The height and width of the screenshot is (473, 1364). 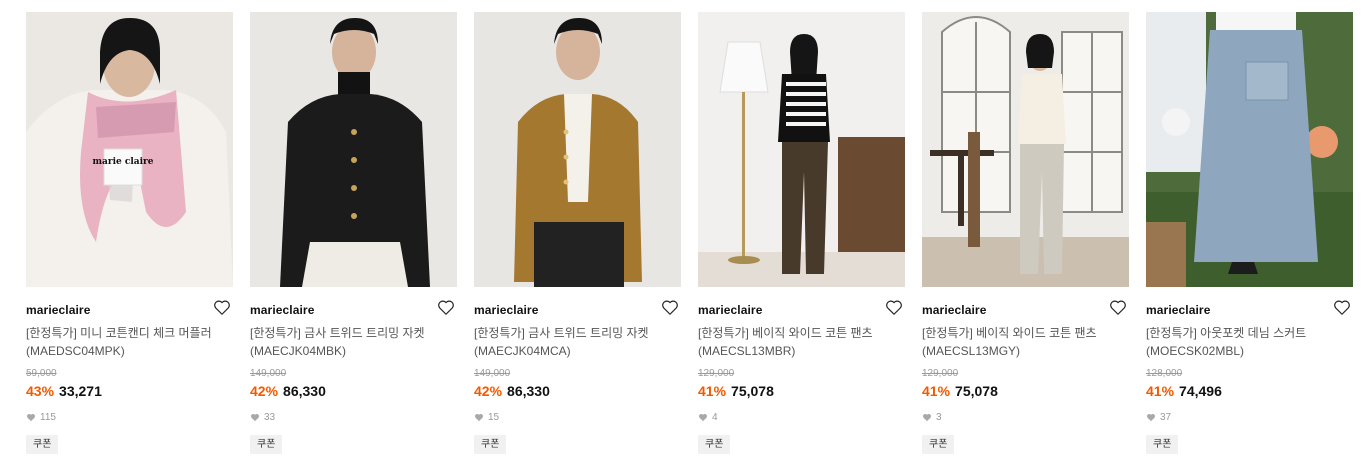 What do you see at coordinates (715, 417) in the screenshot?
I see `like-count-value: 4` at bounding box center [715, 417].